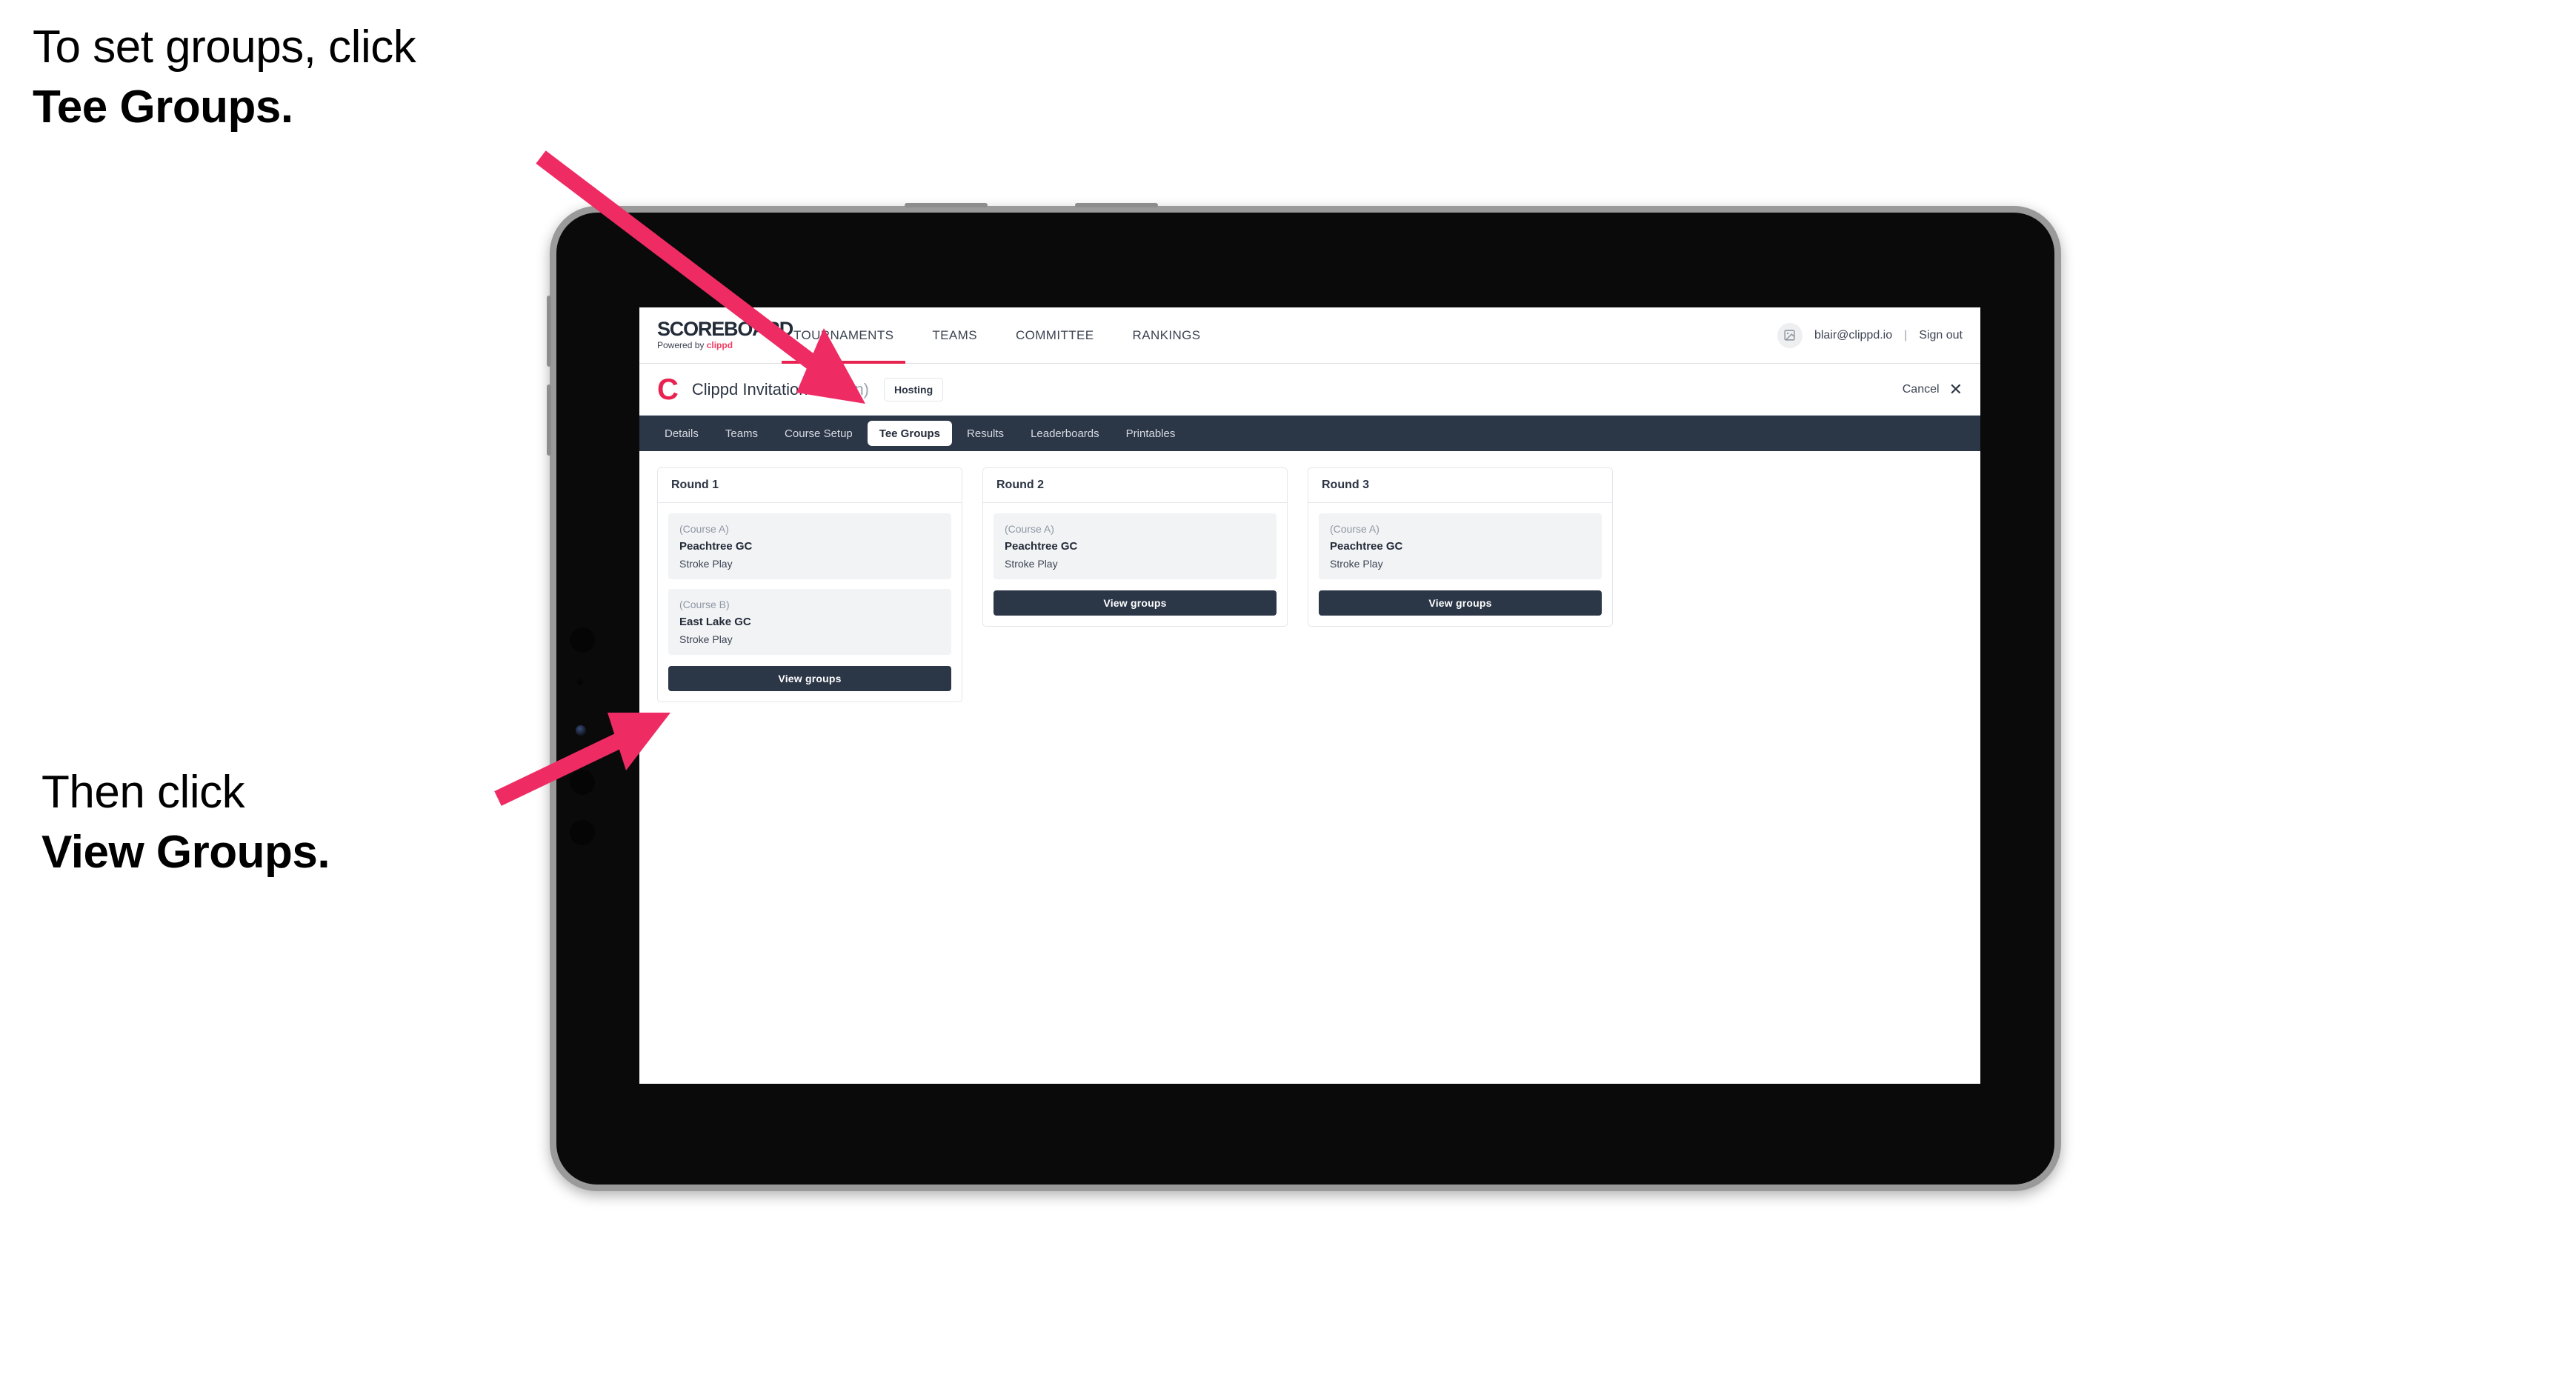 The width and height of the screenshot is (2576, 1386). I want to click on round-2-course-a: (Course A) Peachtree GC Stroke Play, so click(1135, 546).